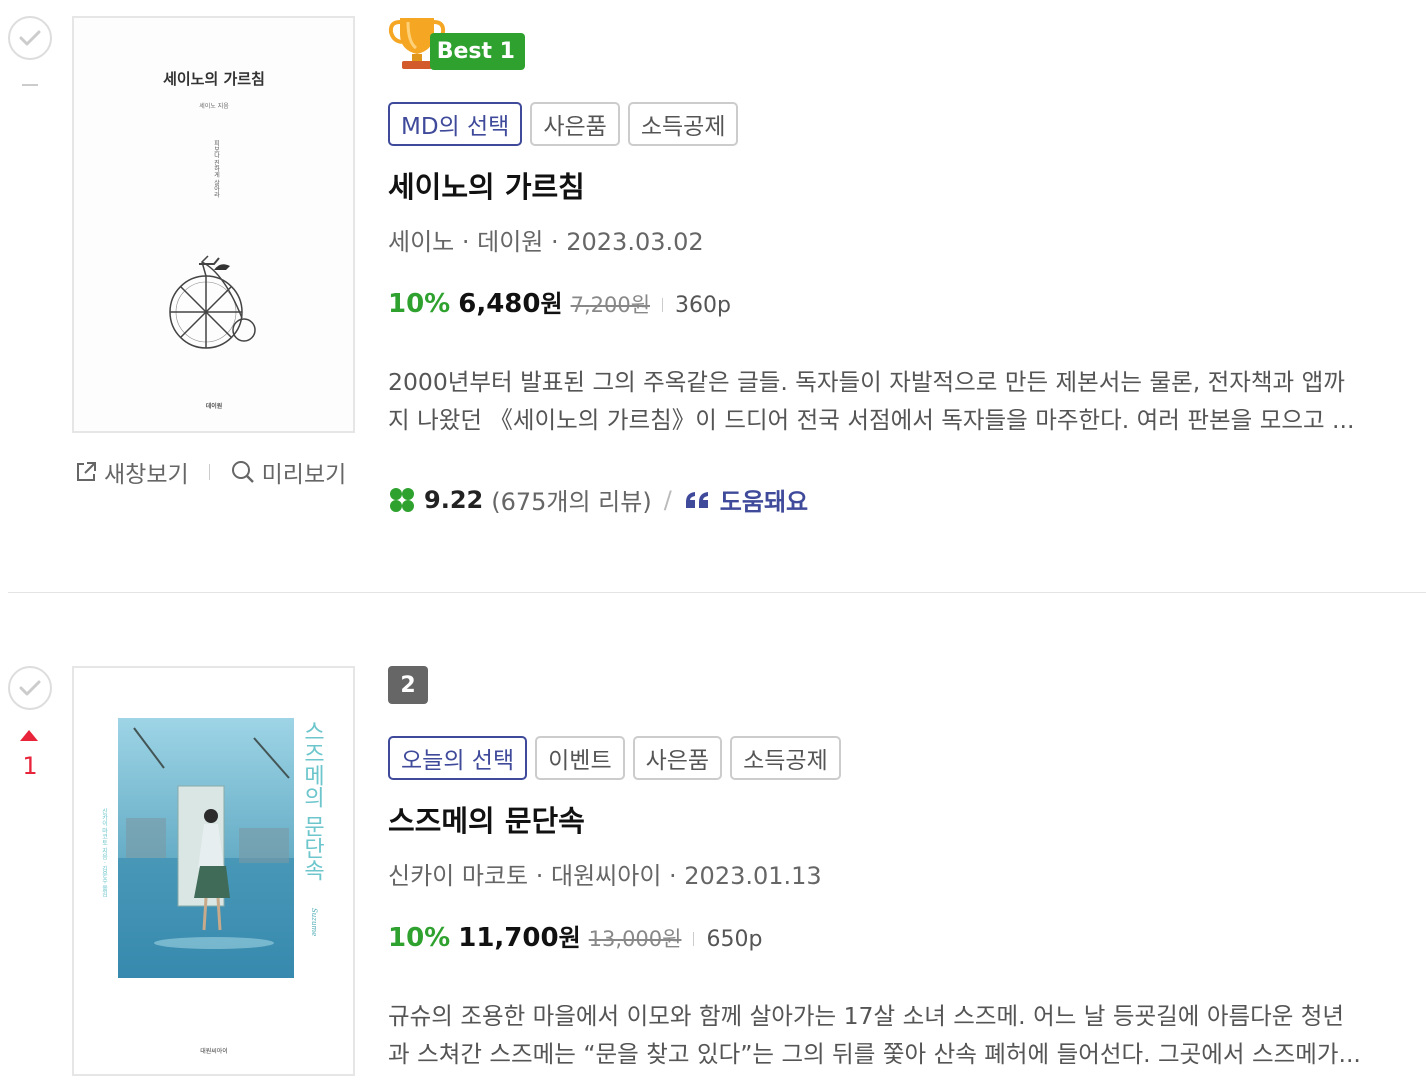 The image size is (1426, 1092). What do you see at coordinates (242, 472) in the screenshot?
I see `search-icon` at bounding box center [242, 472].